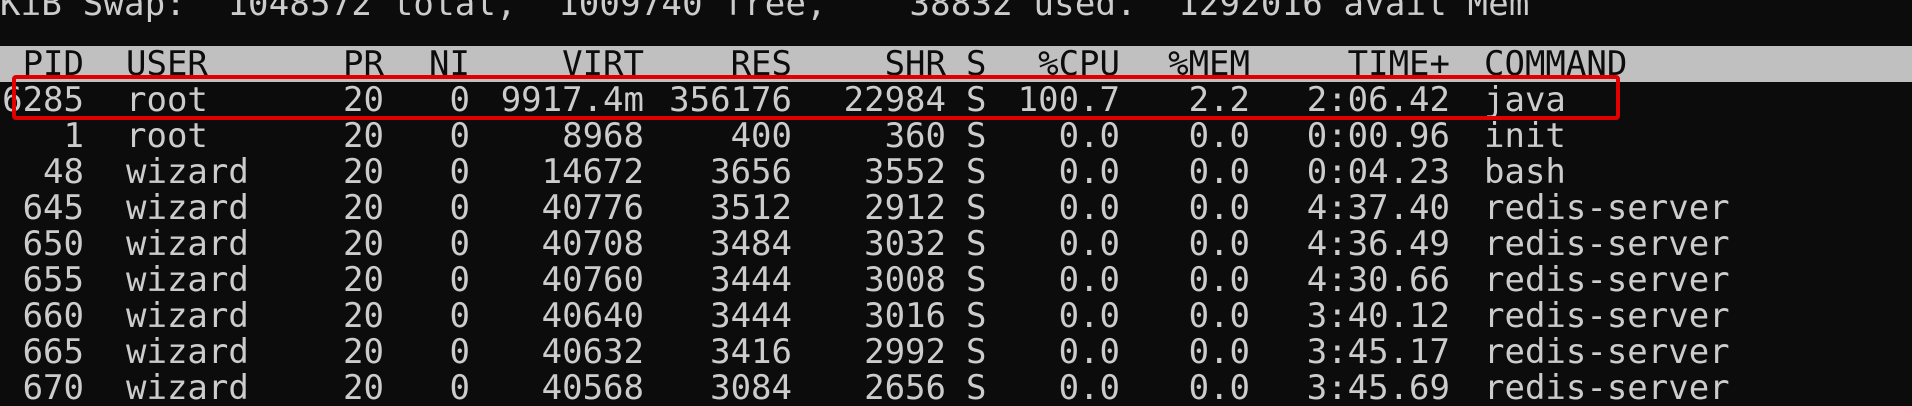 The image size is (1912, 406). I want to click on cell-shr: 3008, so click(905, 280).